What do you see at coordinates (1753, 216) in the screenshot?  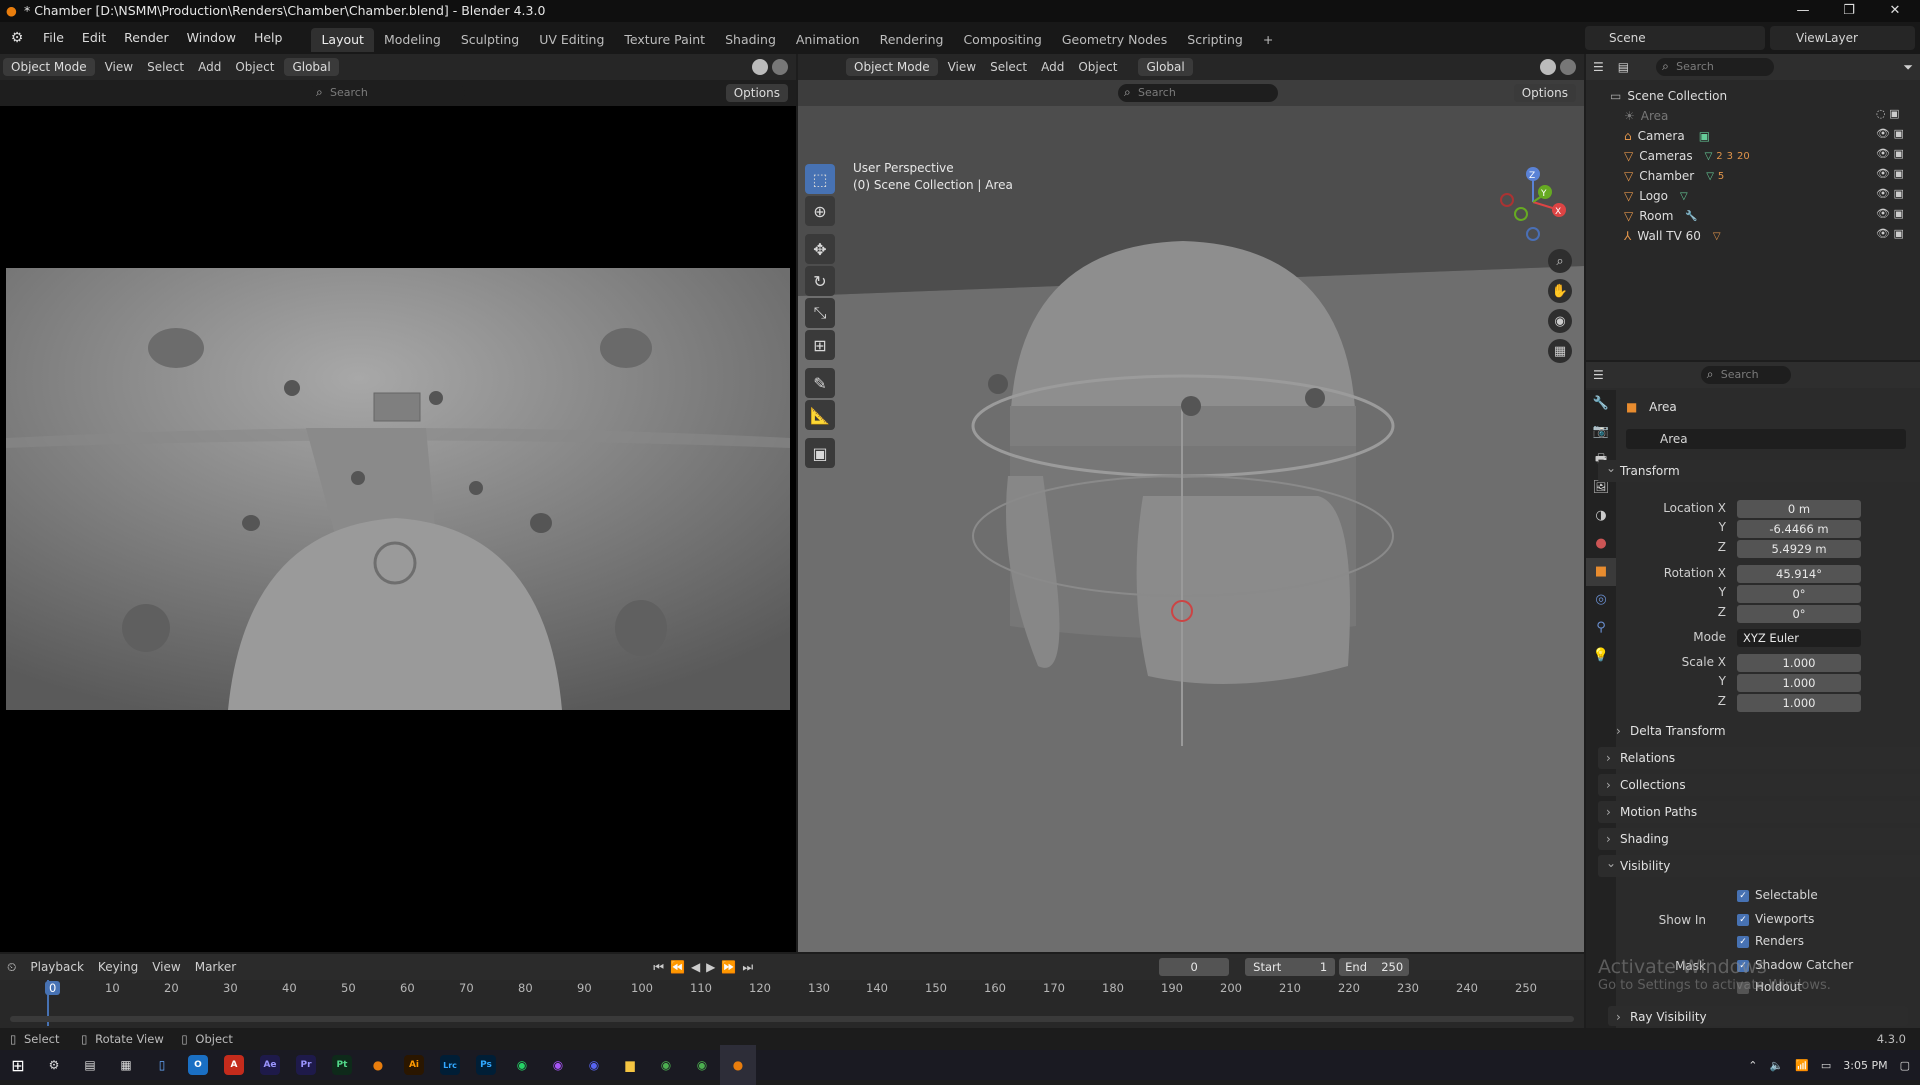 I see `outliner-row-room: ▽ Room 🔧` at bounding box center [1753, 216].